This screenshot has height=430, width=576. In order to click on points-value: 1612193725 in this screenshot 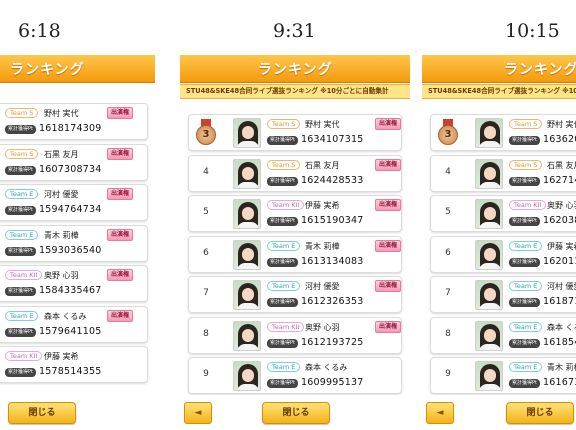, I will do `click(332, 342)`.